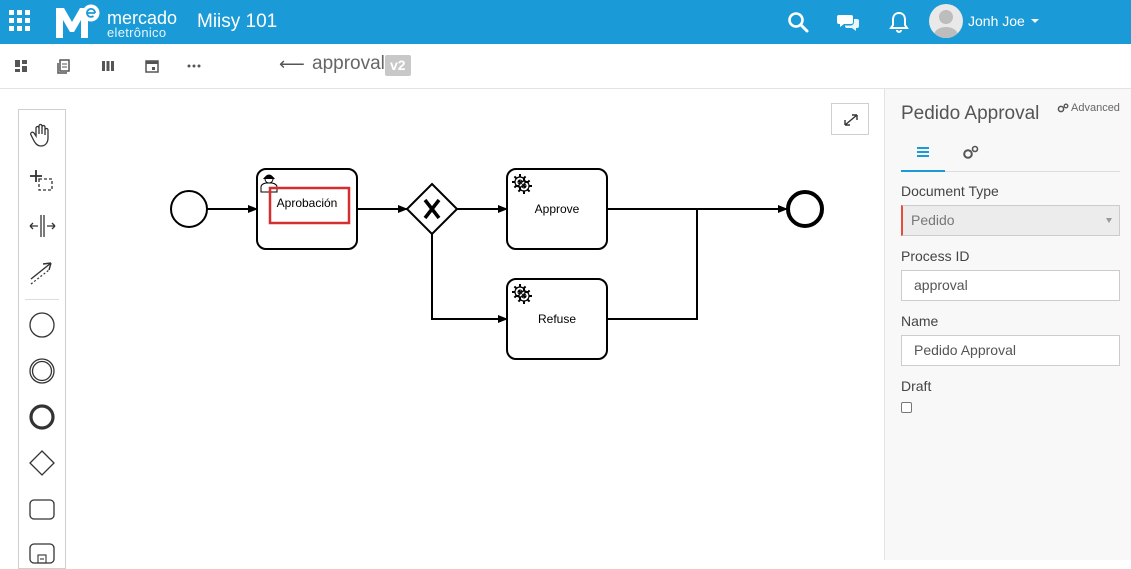 Image resolution: width=1131 pixels, height=569 pixels. Describe the element at coordinates (21, 66) in the screenshot. I see `dashboard-icon` at that location.